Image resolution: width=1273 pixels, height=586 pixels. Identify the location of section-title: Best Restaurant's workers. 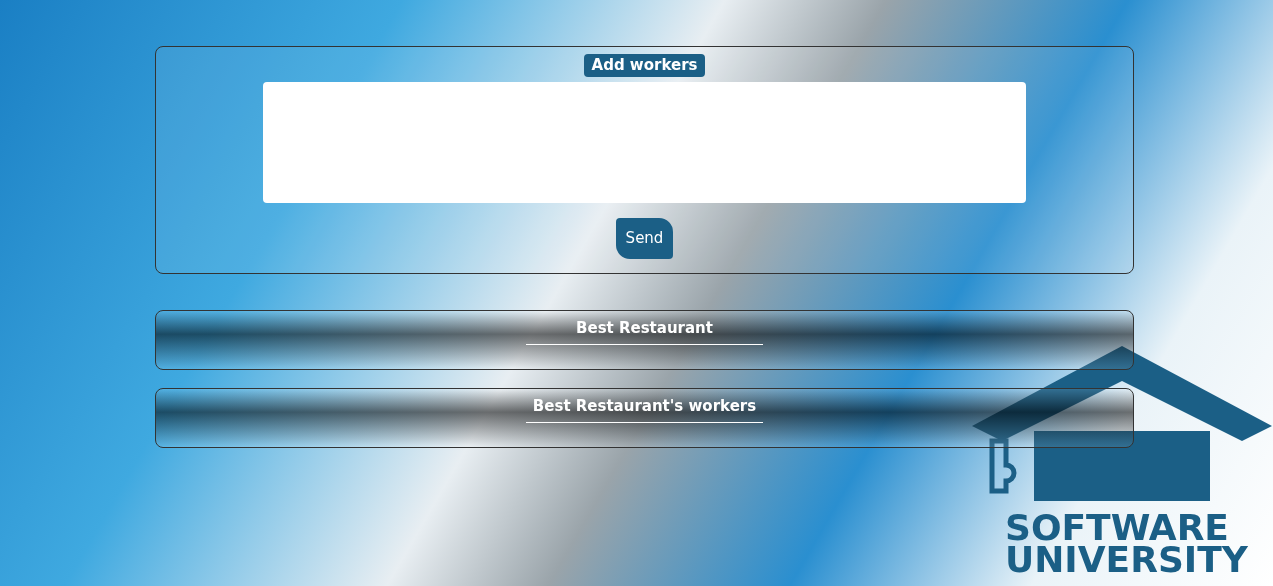
(644, 406).